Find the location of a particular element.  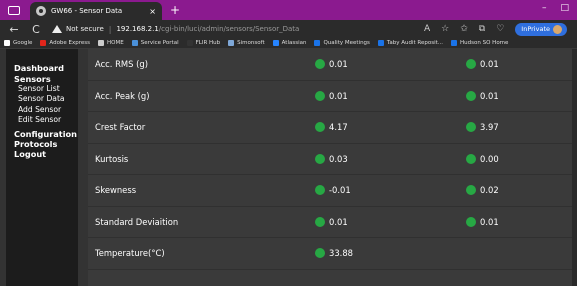

bookmark-item: Hudson SO Home is located at coordinates (479, 43).